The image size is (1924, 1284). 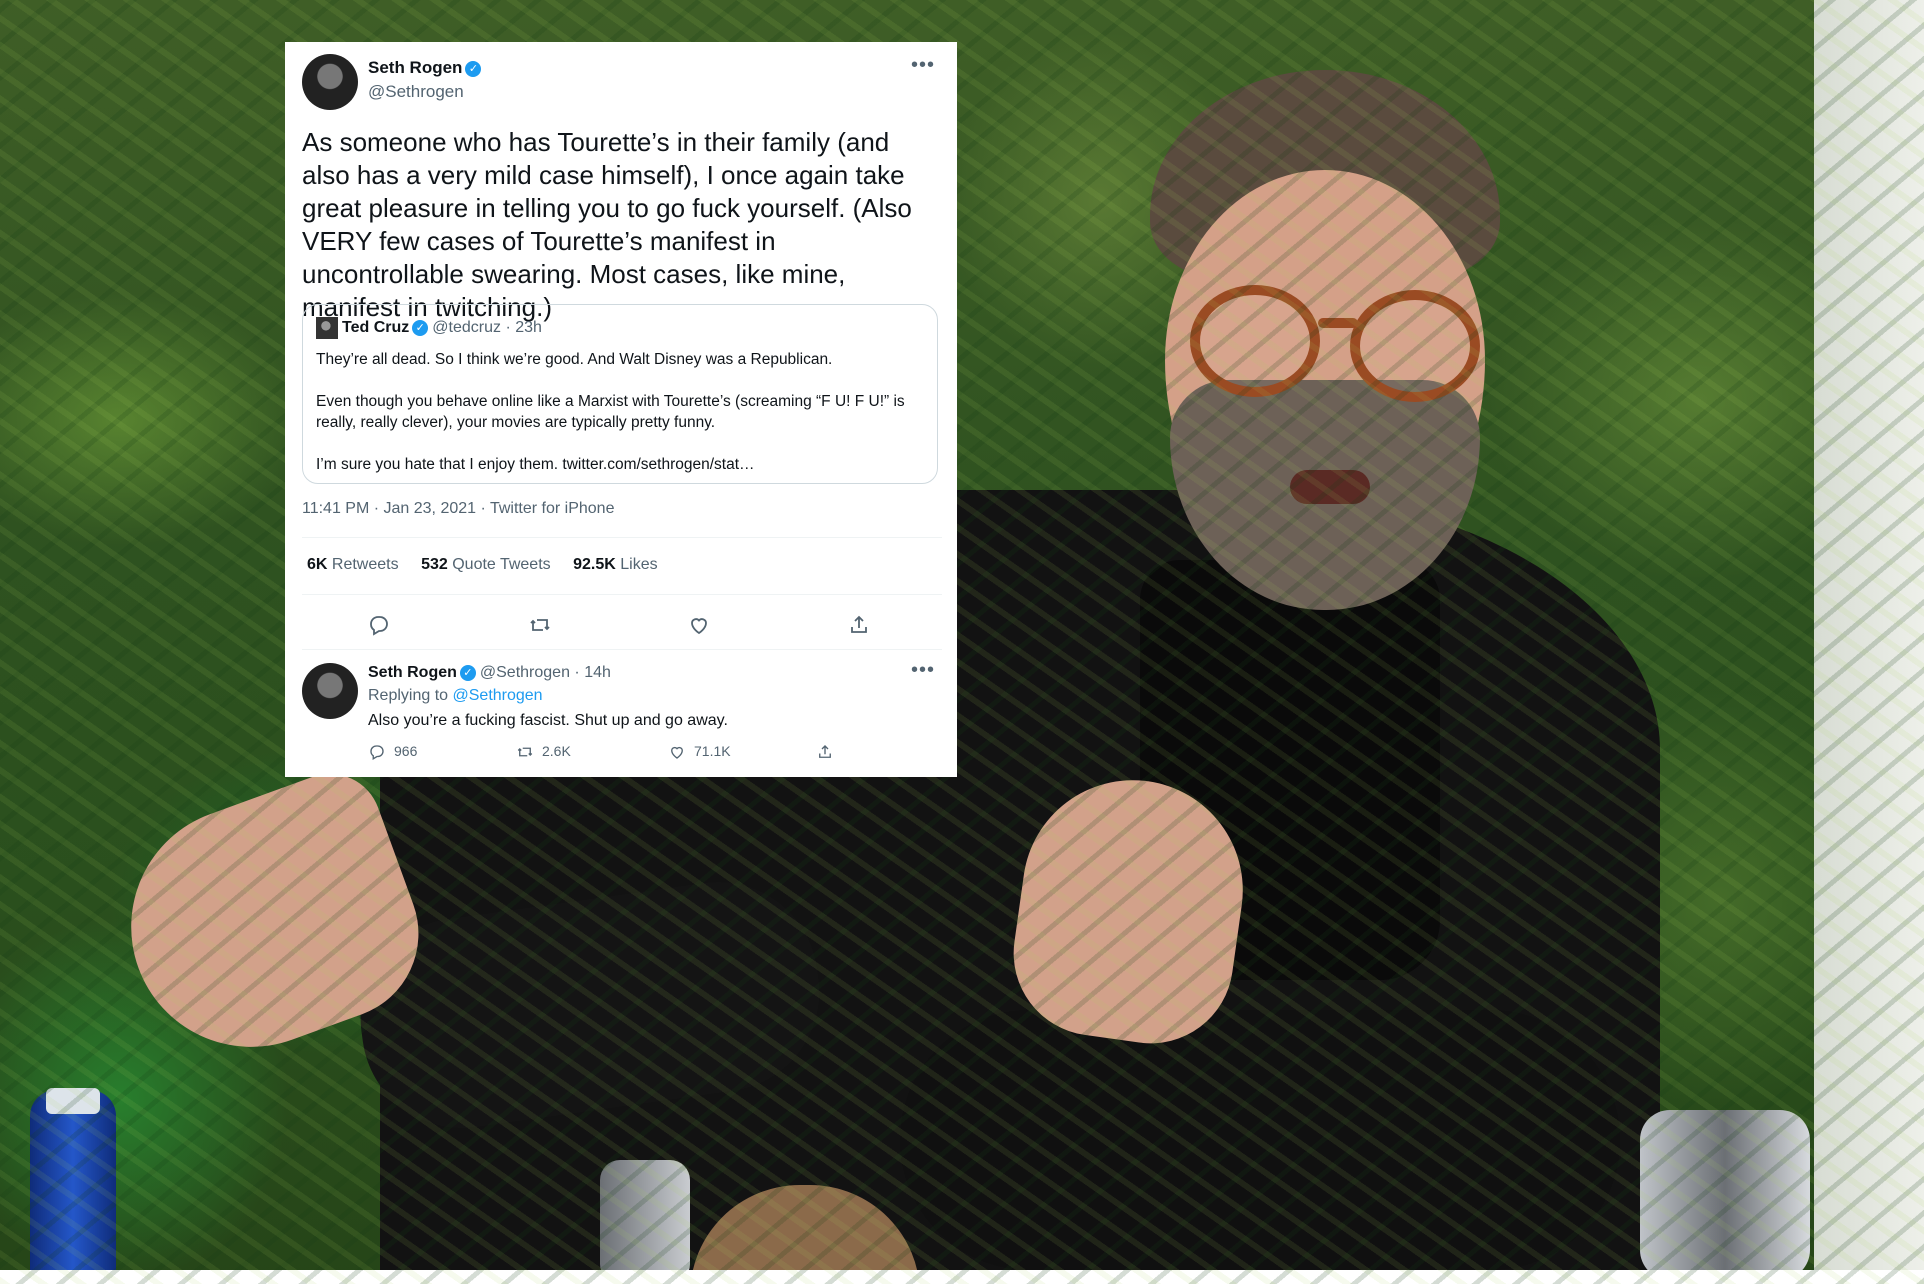 What do you see at coordinates (1130, 910) in the screenshot?
I see `right-hand` at bounding box center [1130, 910].